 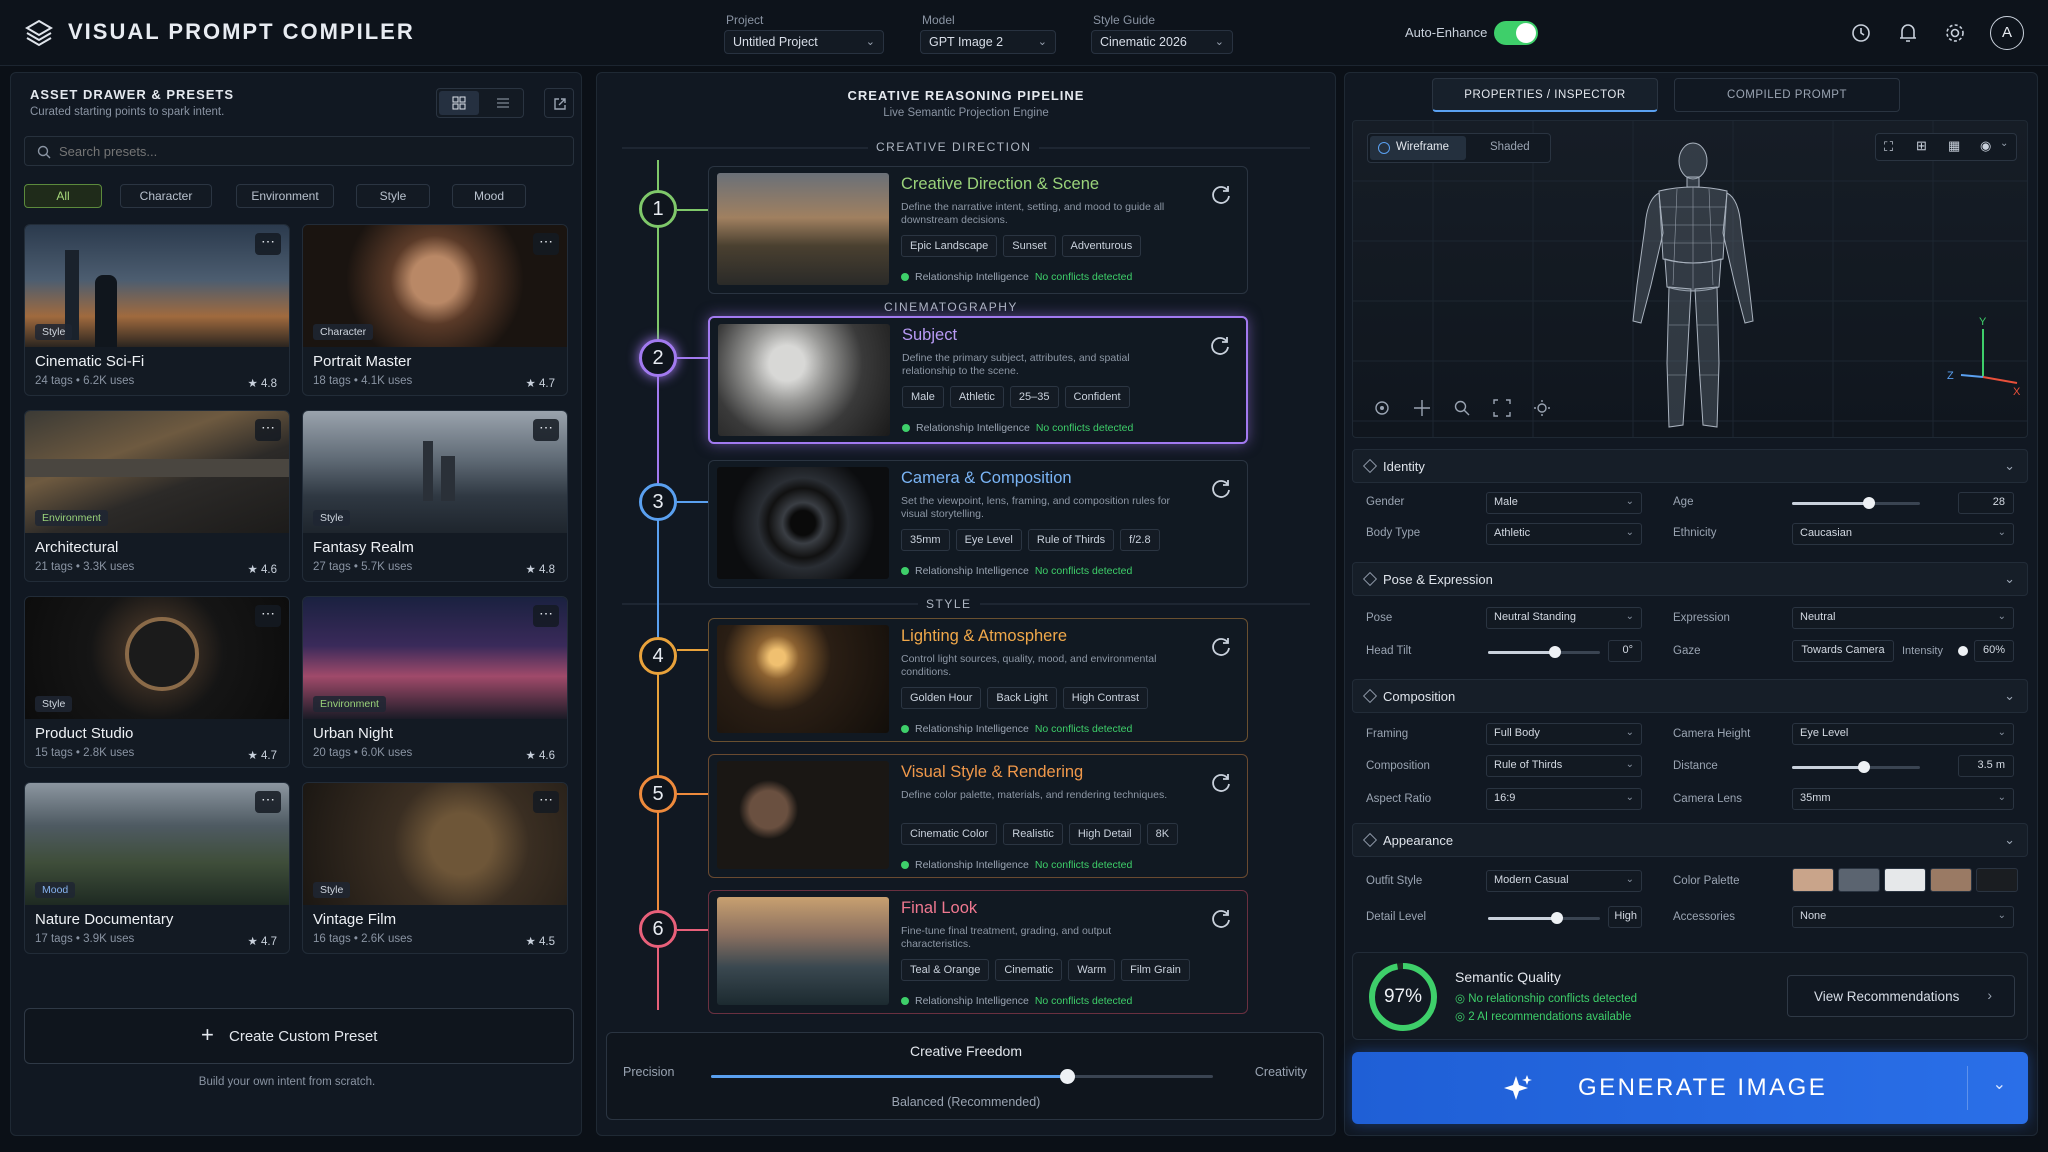 I want to click on filter-mood: Mood, so click(x=489, y=196).